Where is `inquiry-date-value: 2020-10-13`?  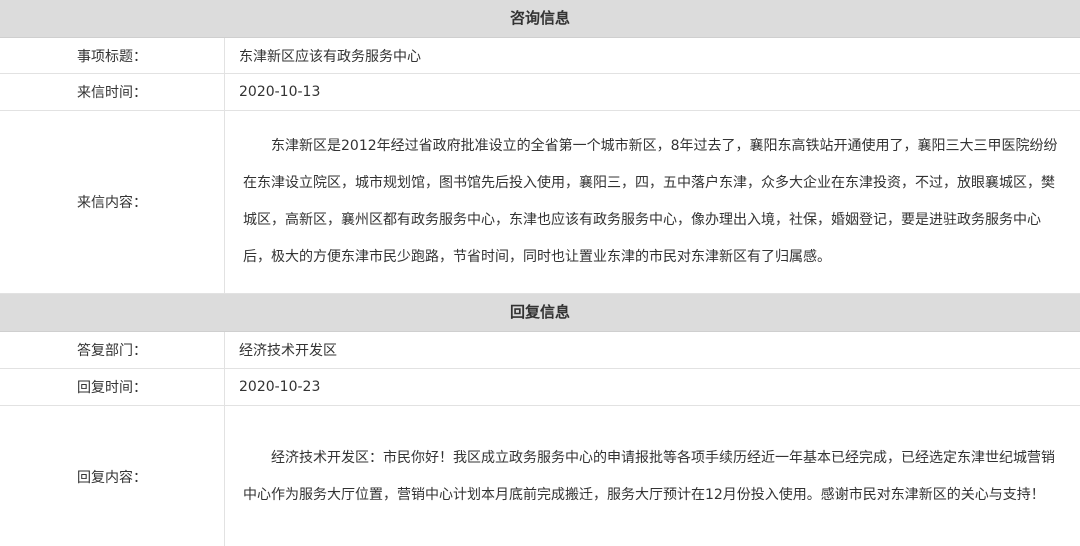
inquiry-date-value: 2020-10-13 is located at coordinates (280, 92).